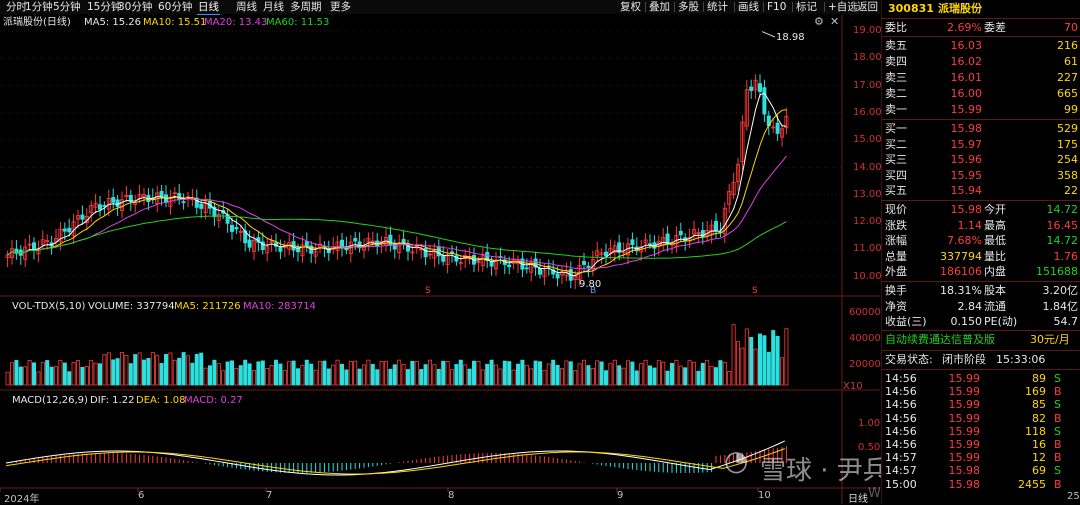 Image resolution: width=1080 pixels, height=505 pixels. I want to click on stat-row: 总量 337794 量比 1.76, so click(981, 256).